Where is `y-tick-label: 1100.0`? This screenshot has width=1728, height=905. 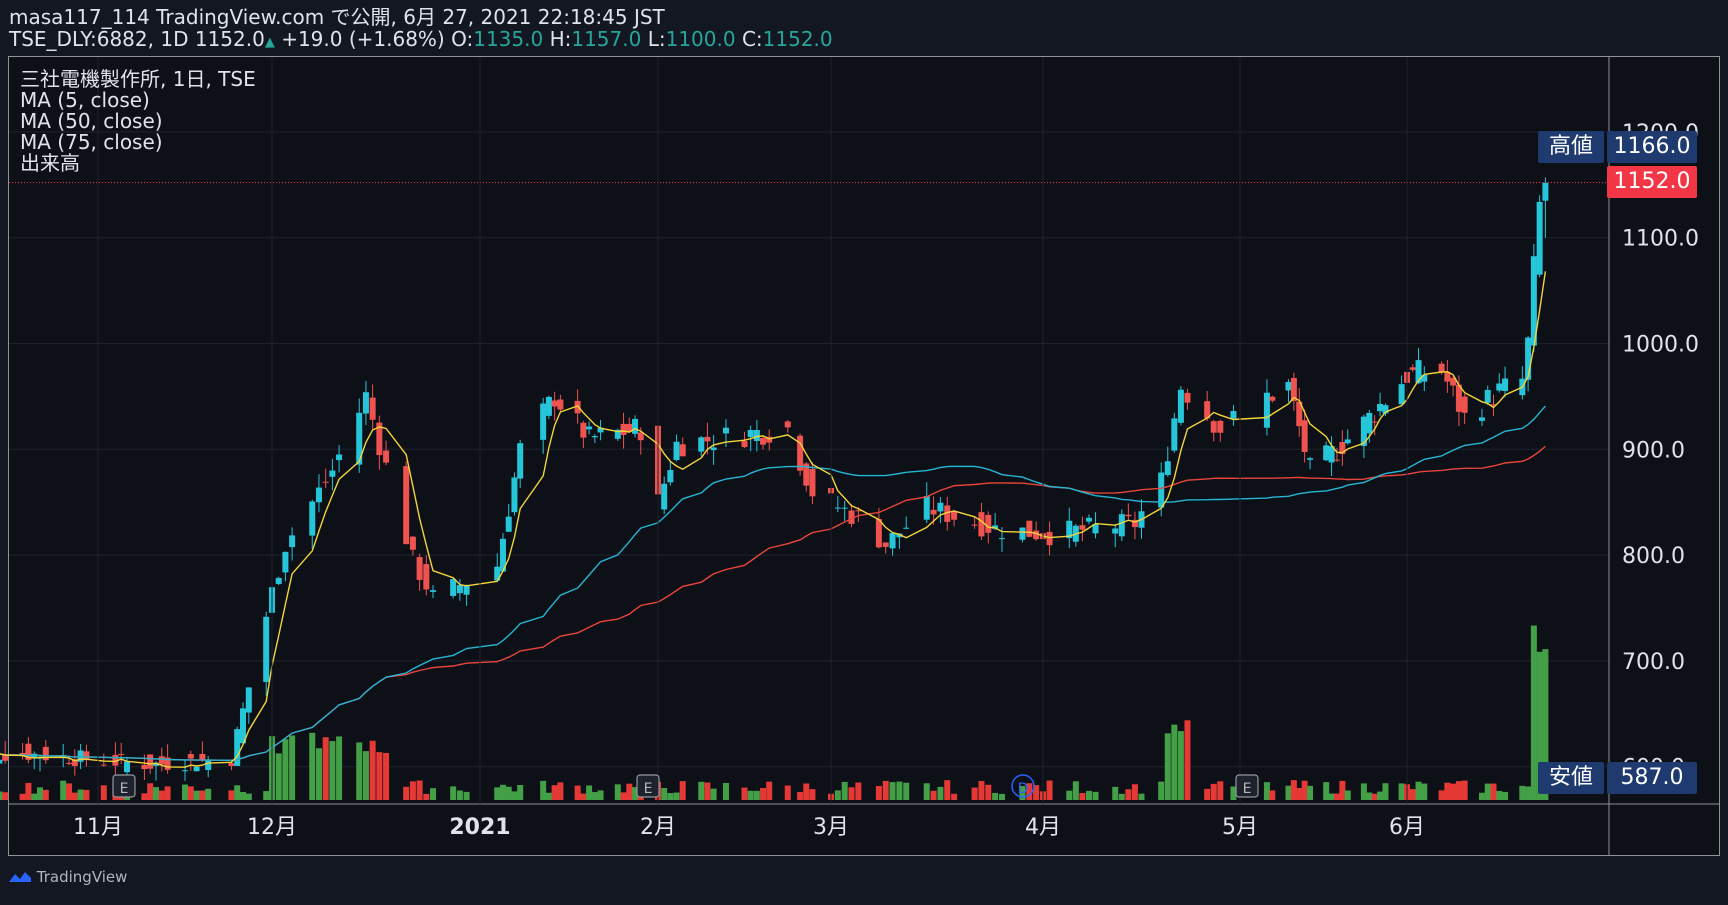
y-tick-label: 1100.0 is located at coordinates (1660, 239).